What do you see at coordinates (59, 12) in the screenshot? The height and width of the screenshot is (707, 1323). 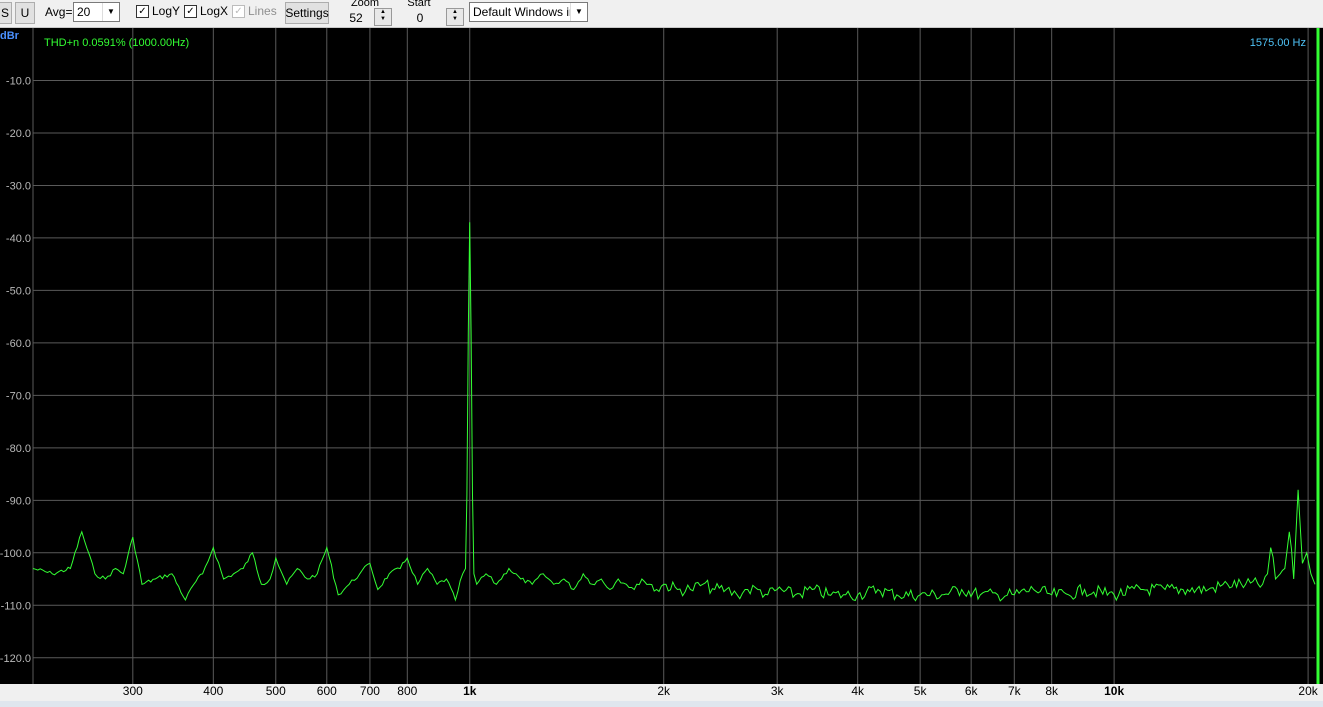 I see `avg-label: Avg=` at bounding box center [59, 12].